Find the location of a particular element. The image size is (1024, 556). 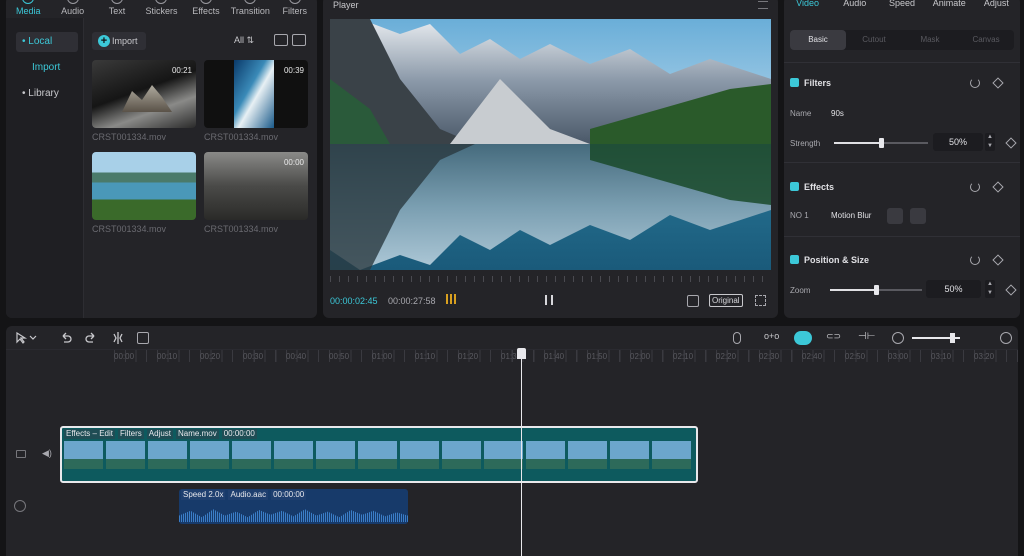

timeline-tick-label: 00:10 is located at coordinates (167, 356).